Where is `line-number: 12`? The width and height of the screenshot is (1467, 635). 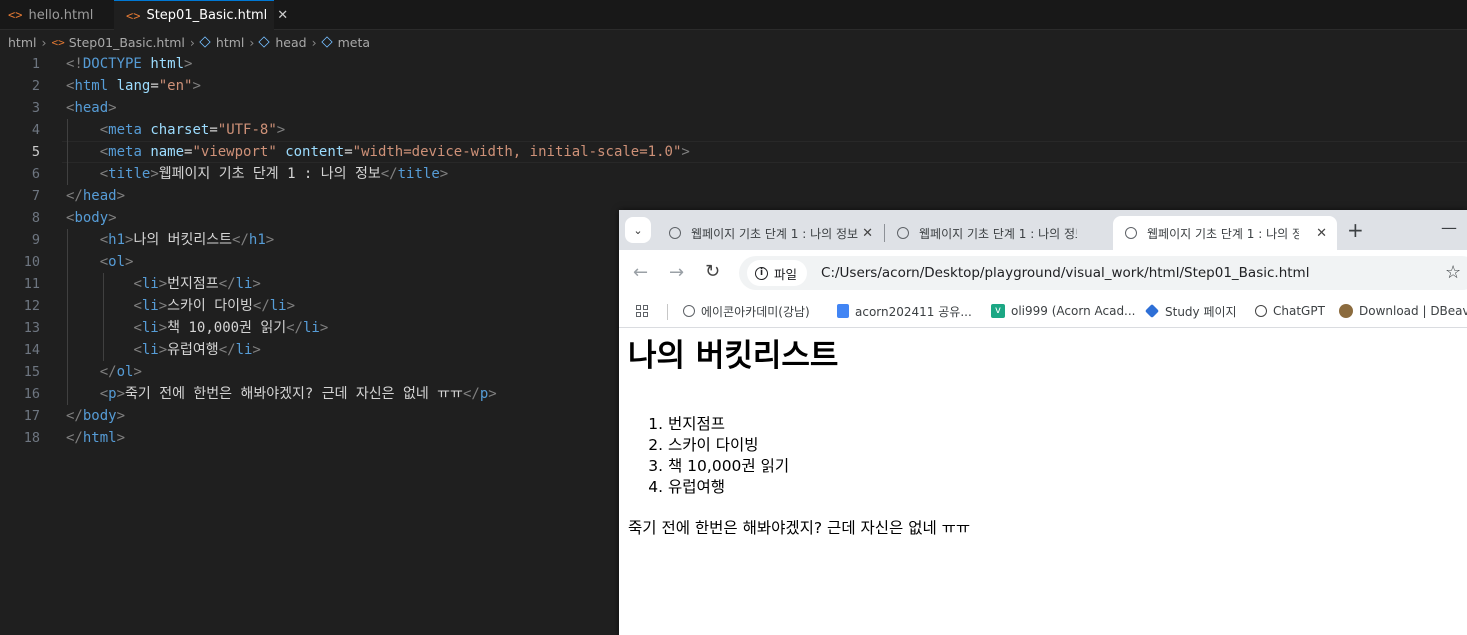
line-number: 12 is located at coordinates (31, 306).